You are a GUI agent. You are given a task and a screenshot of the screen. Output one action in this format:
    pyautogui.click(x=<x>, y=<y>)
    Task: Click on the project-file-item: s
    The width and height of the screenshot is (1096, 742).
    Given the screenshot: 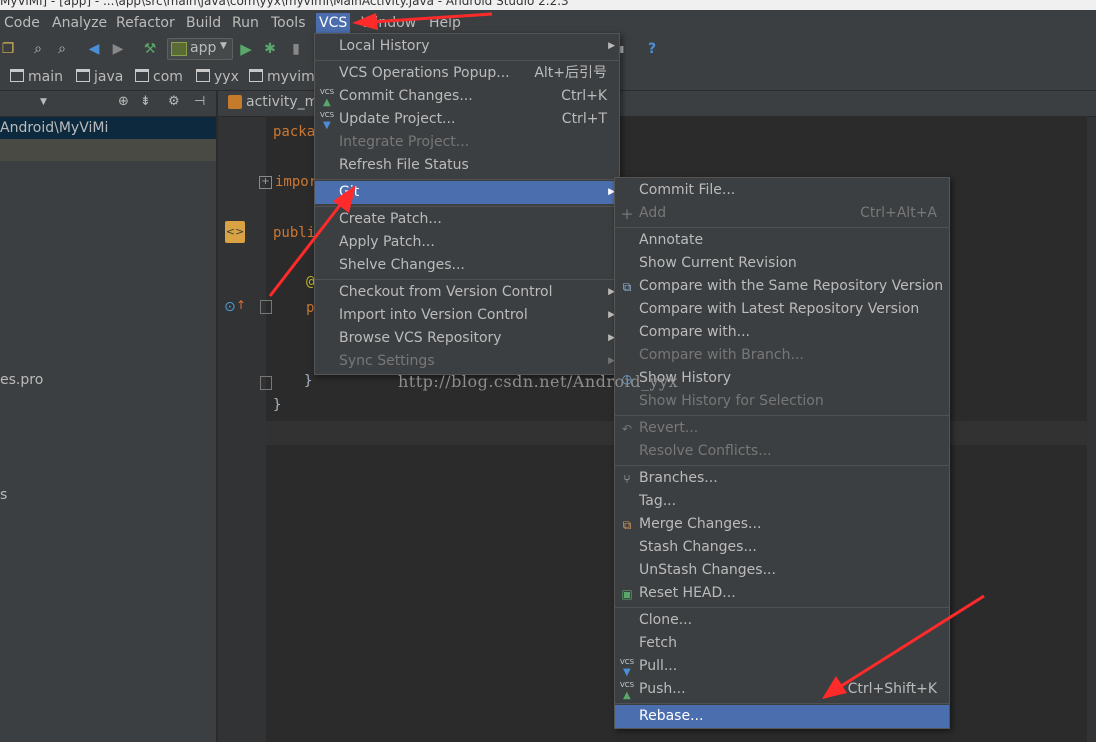 What is the action you would take?
    pyautogui.click(x=3, y=495)
    